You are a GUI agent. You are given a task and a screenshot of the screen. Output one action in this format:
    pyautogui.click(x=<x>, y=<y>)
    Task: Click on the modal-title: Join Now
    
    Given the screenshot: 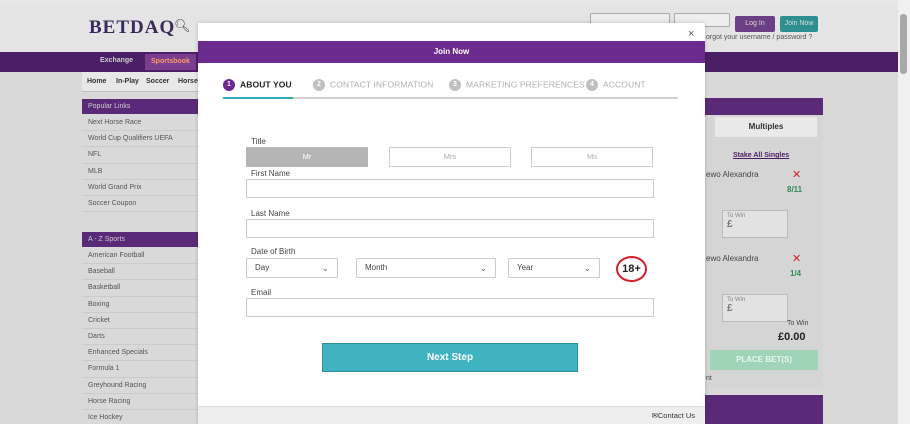 What is the action you would take?
    pyautogui.click(x=451, y=52)
    